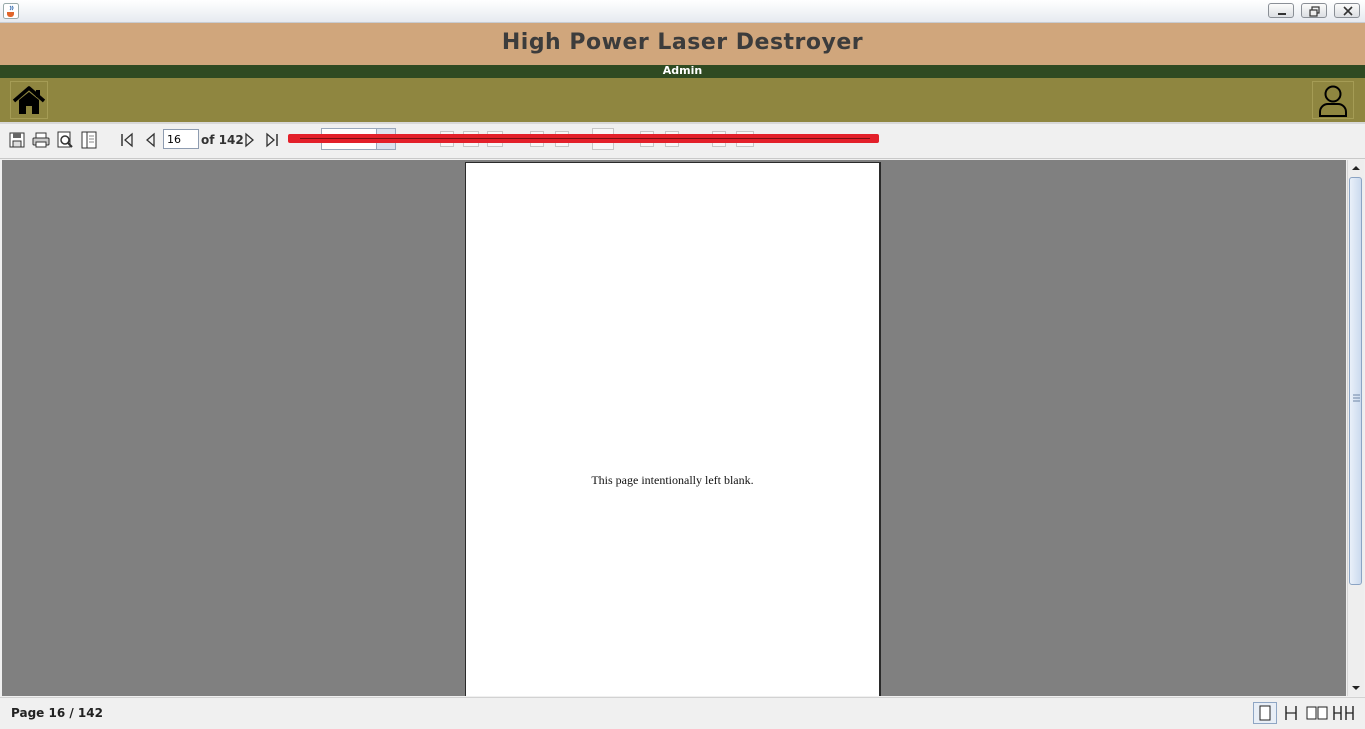 The height and width of the screenshot is (729, 1365). What do you see at coordinates (682, 713) in the screenshot?
I see `status-bar: Page 16 / 142` at bounding box center [682, 713].